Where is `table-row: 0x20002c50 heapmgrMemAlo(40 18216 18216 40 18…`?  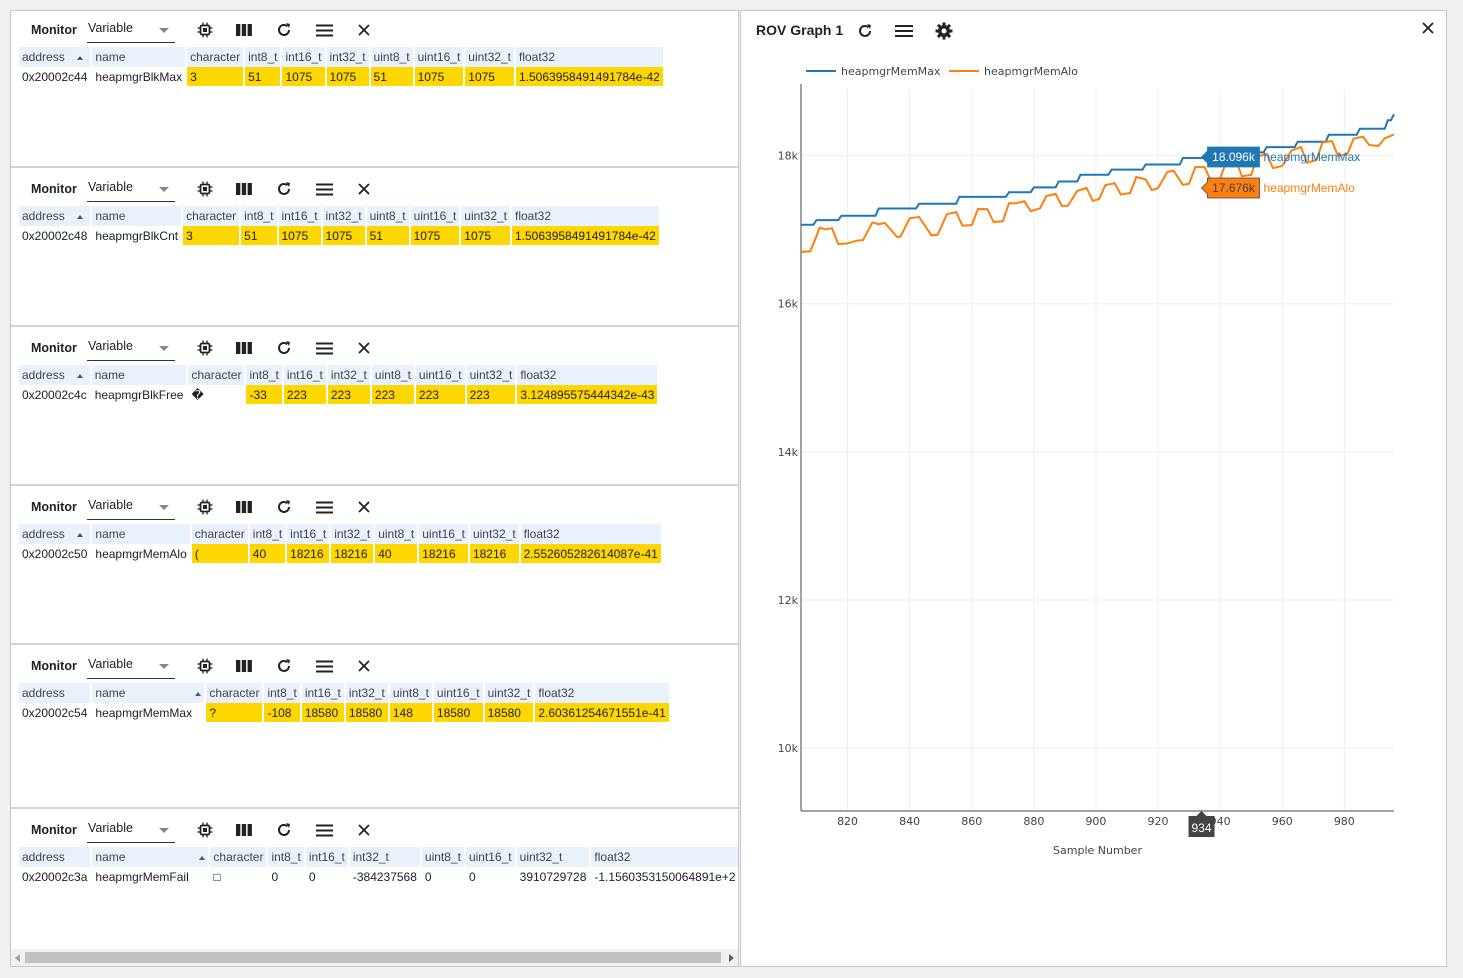 table-row: 0x20002c50 heapmgrMemAlo(40 18216 18216 40 18… is located at coordinates (340, 553).